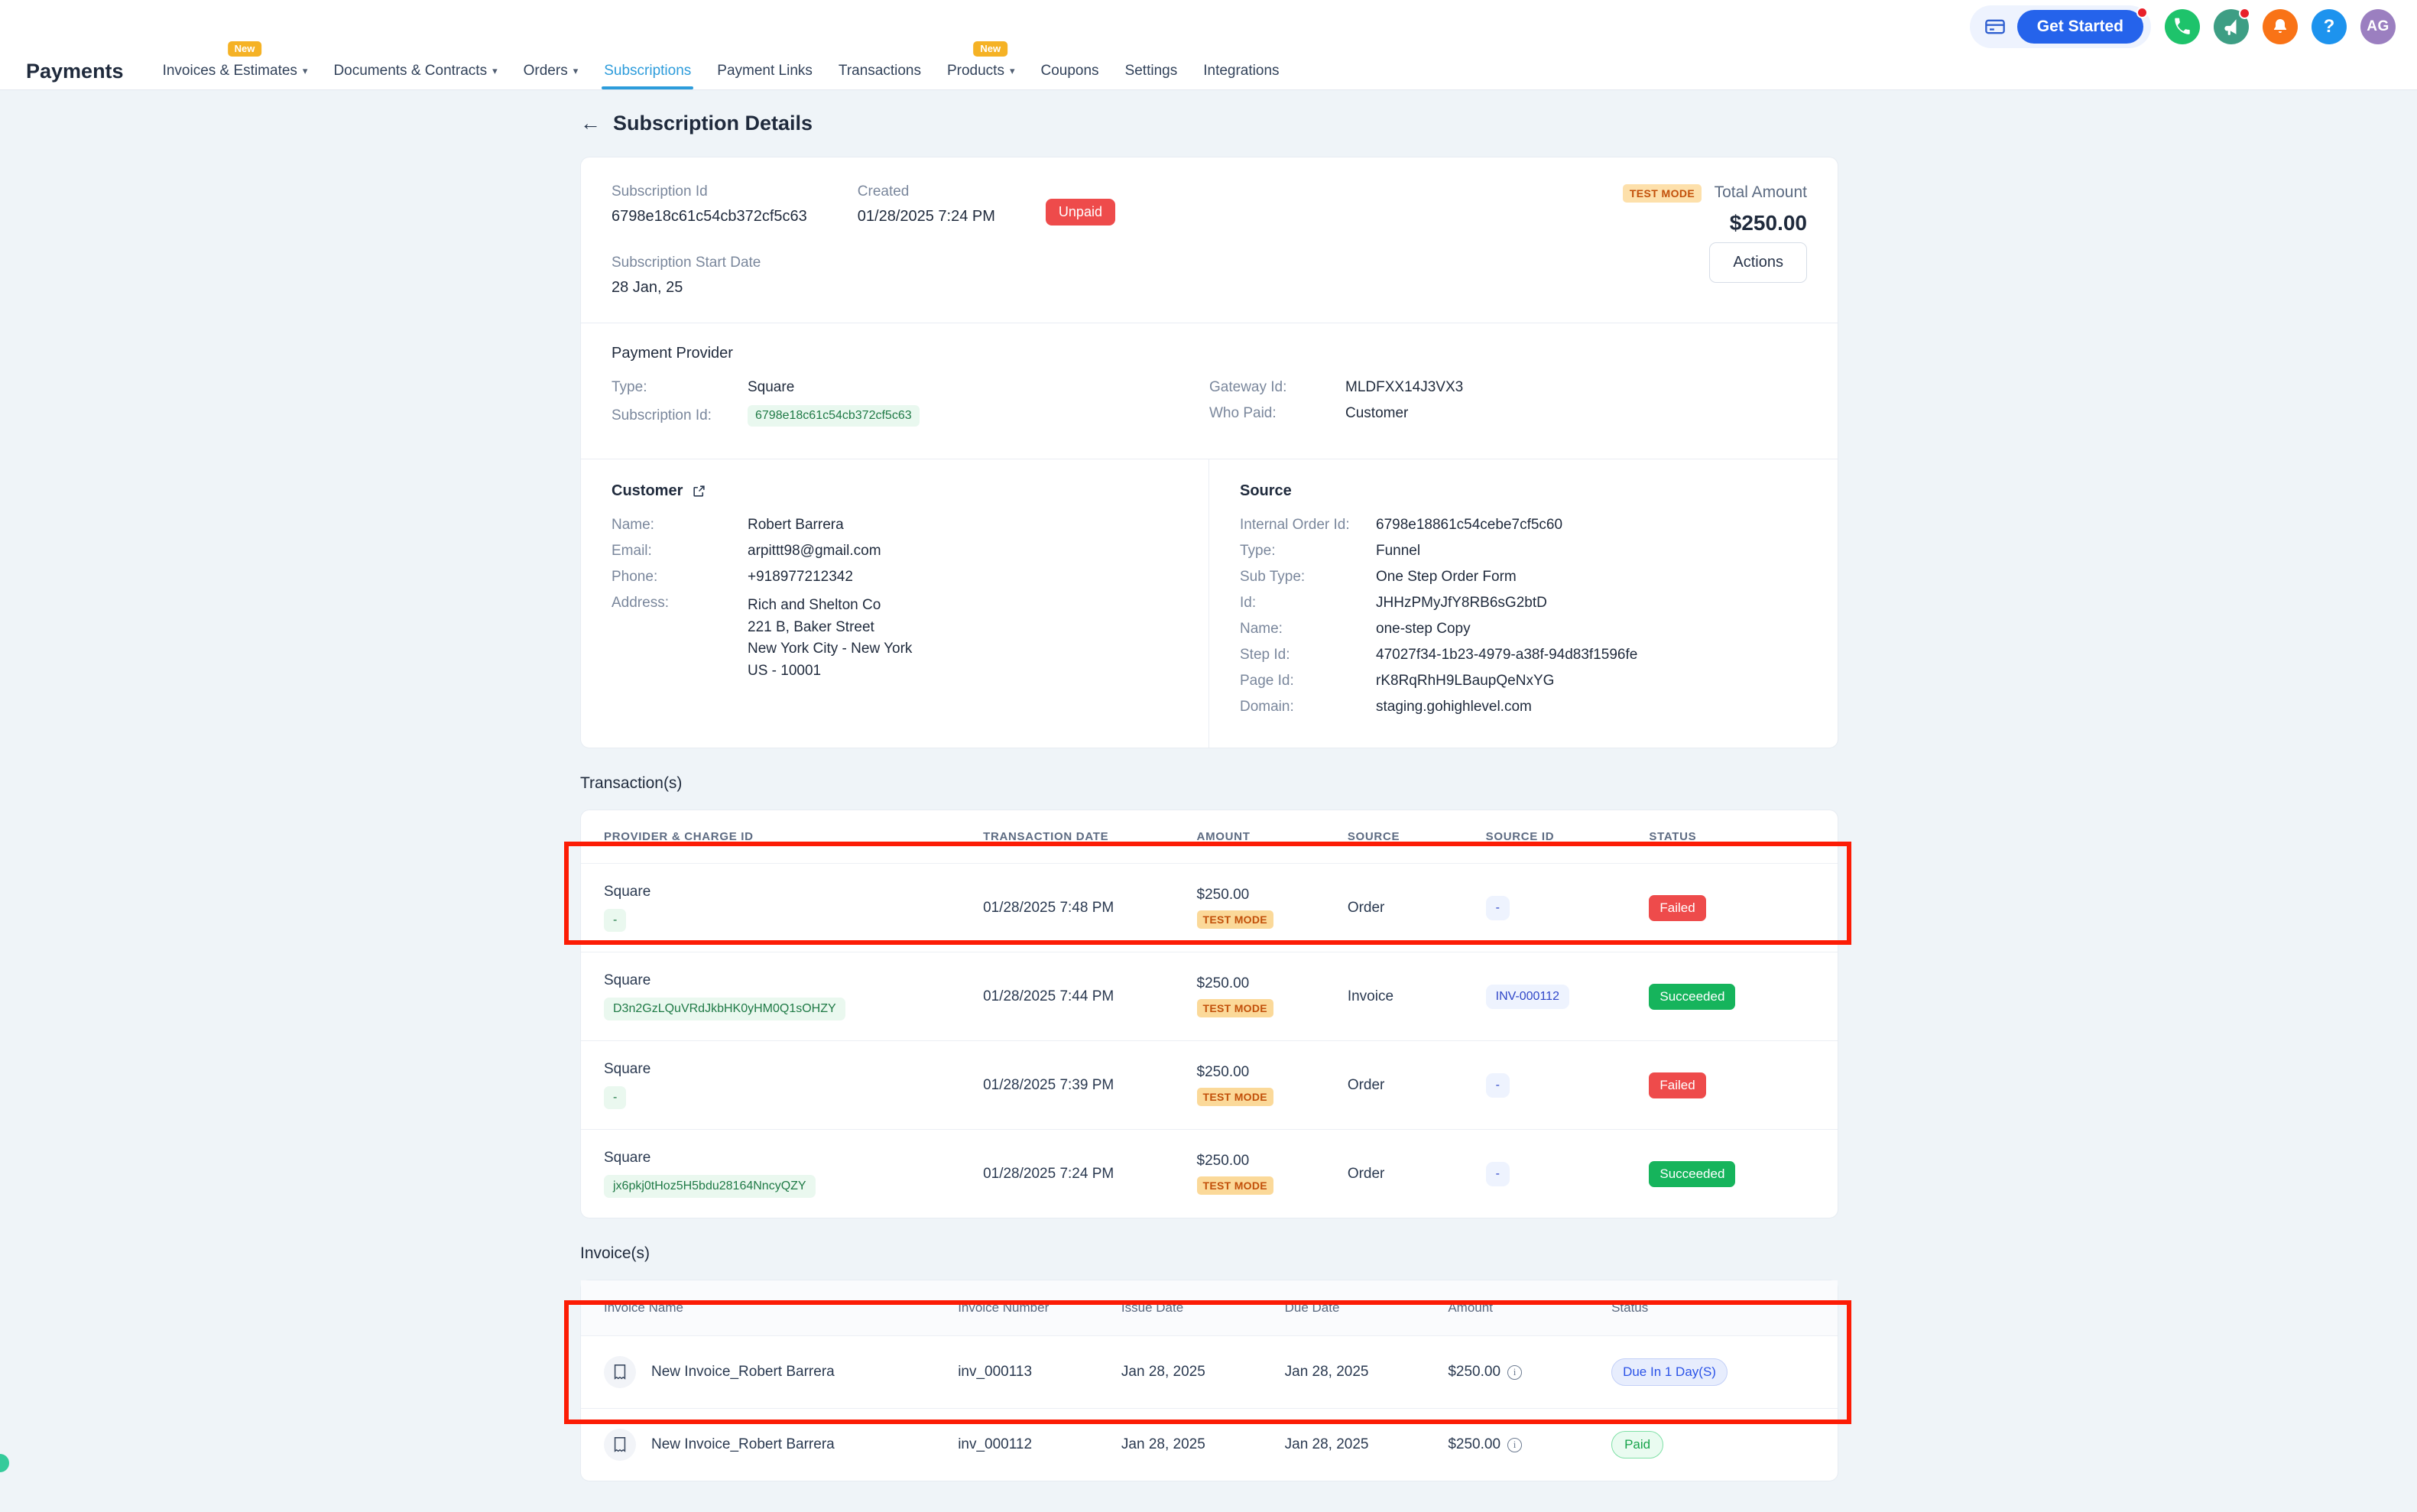 This screenshot has height=1512, width=2417. I want to click on help-icon: ?, so click(2330, 26).